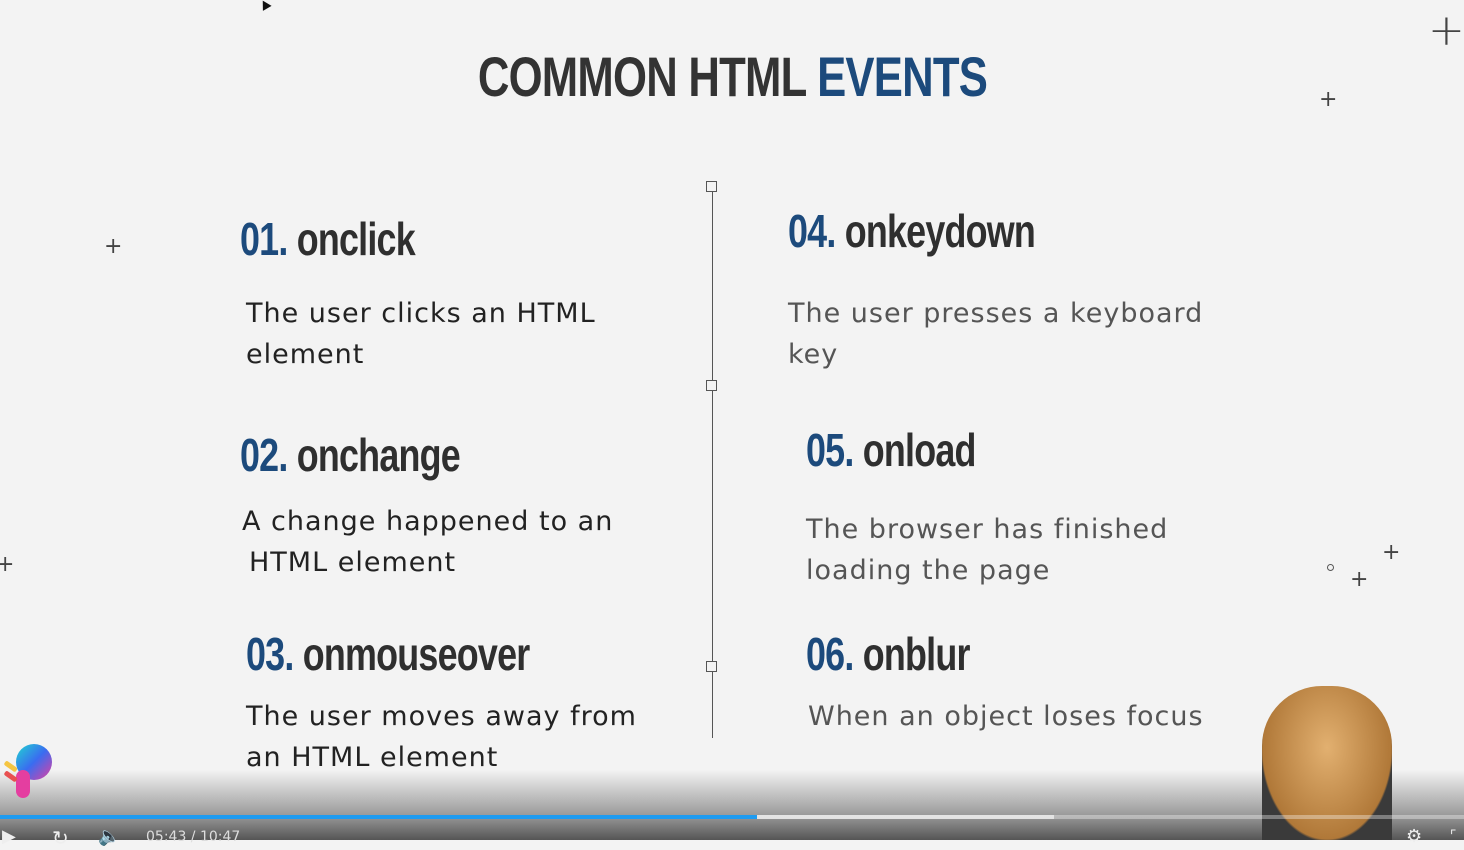  Describe the element at coordinates (388, 654) in the screenshot. I see `event-heading-3: 03. onmouseover` at that location.